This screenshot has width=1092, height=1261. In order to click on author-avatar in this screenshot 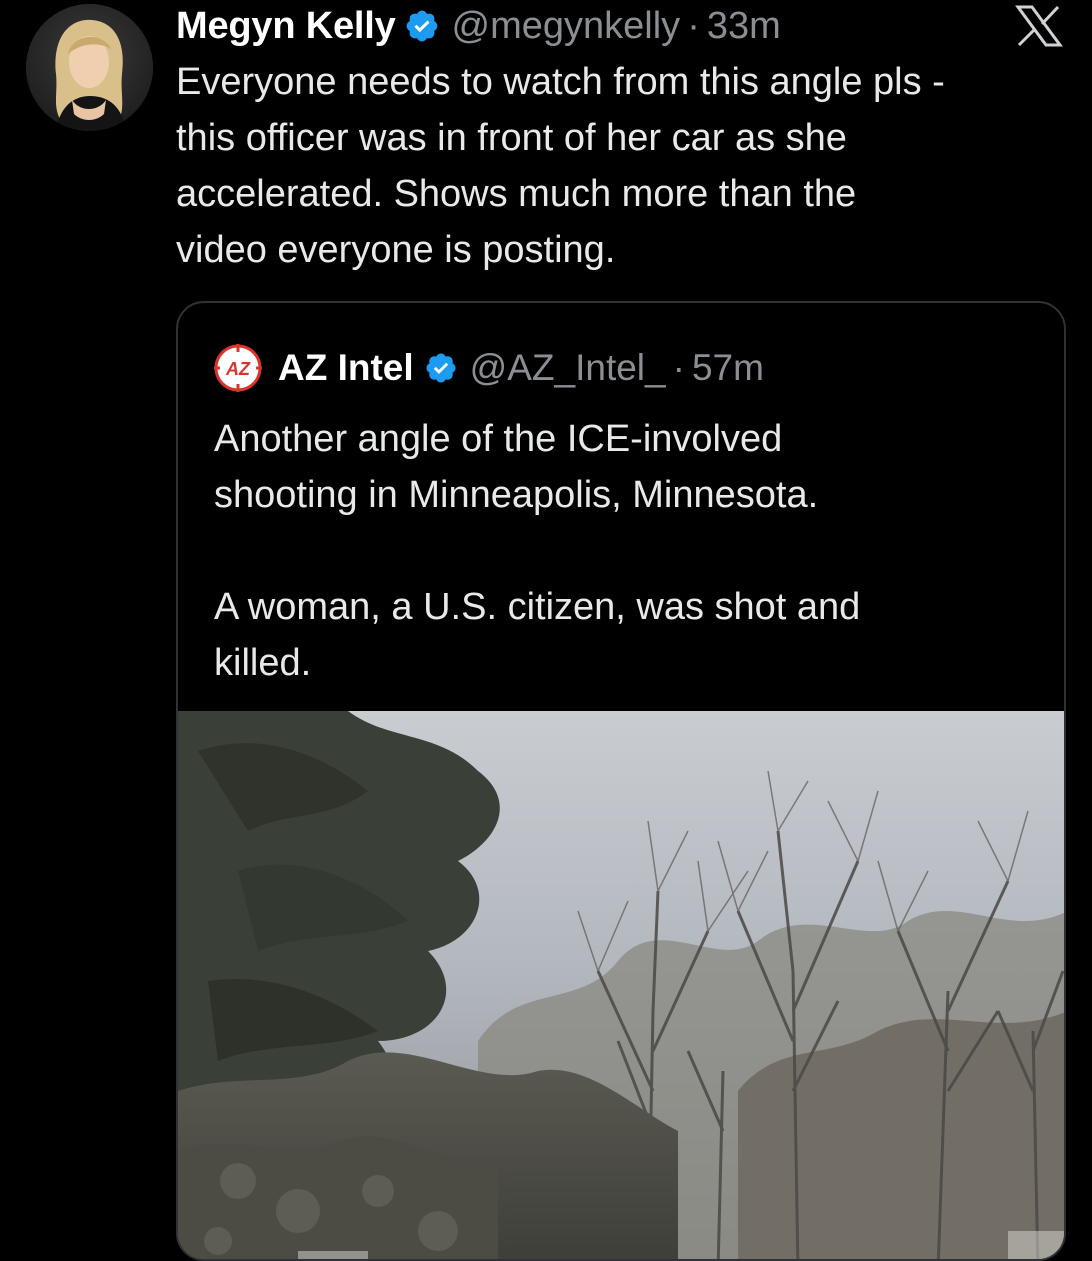, I will do `click(89, 67)`.